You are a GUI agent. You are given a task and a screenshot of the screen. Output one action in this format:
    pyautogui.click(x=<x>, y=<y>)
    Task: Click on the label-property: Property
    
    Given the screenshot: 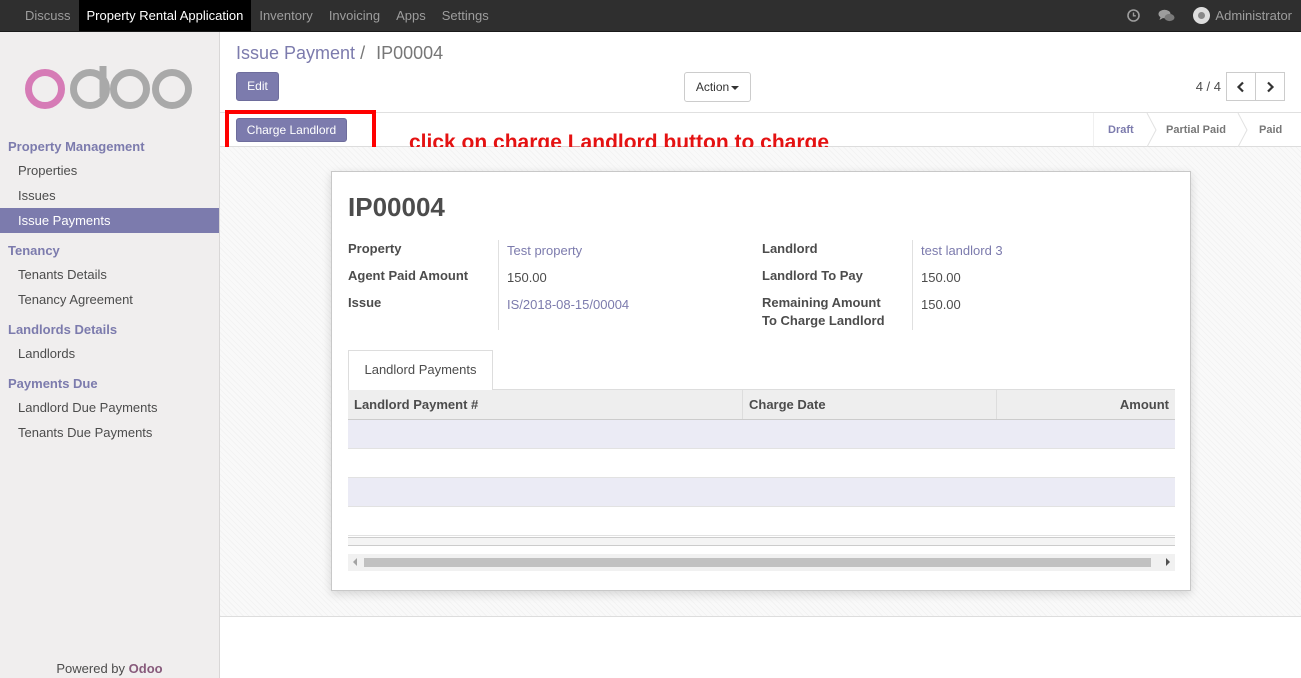 What is the action you would take?
    pyautogui.click(x=375, y=248)
    